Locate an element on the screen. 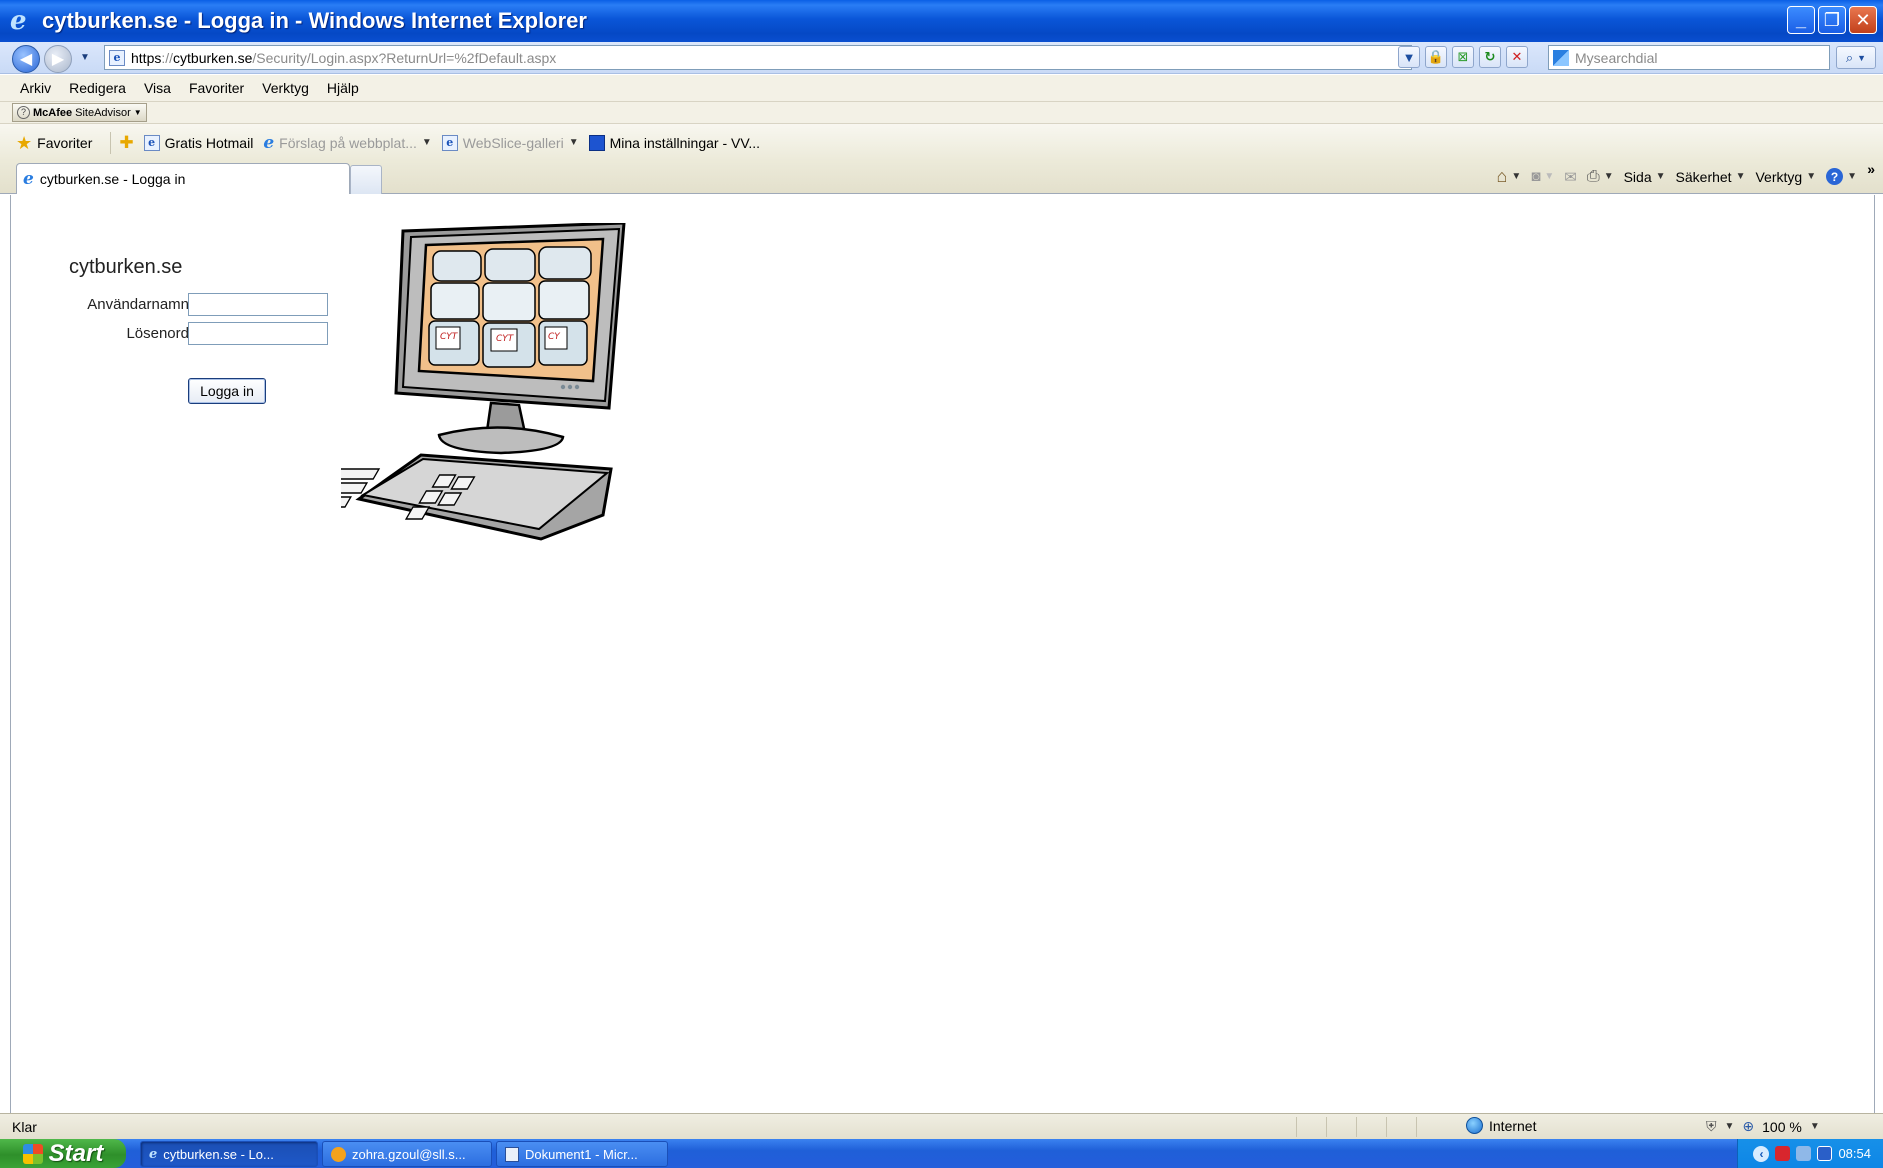 The height and width of the screenshot is (1168, 1883). page-icon: e is located at coordinates (151, 142).